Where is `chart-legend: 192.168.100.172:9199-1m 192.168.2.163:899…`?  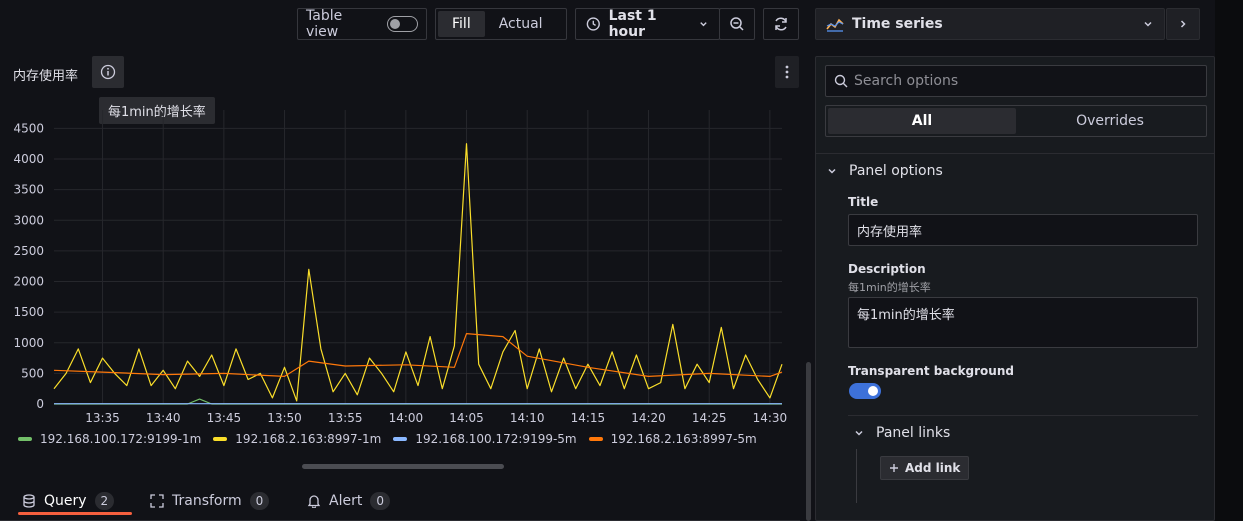
chart-legend: 192.168.100.172:9199-1m 192.168.2.163:899… is located at coordinates (387, 439).